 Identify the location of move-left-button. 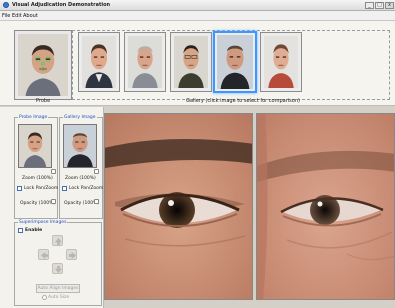
(43, 254).